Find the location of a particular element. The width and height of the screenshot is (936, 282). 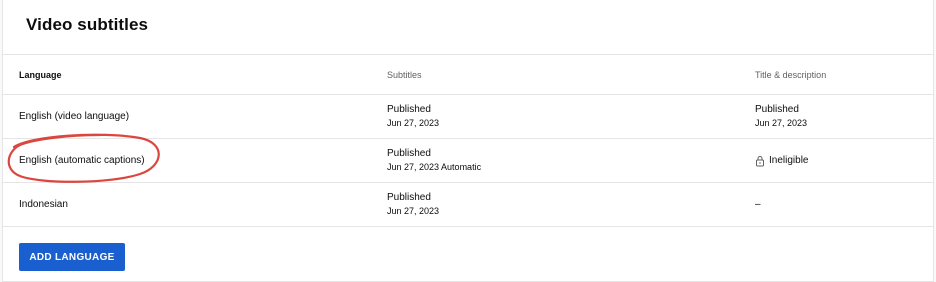

language-name: Indonesian is located at coordinates (43, 204).